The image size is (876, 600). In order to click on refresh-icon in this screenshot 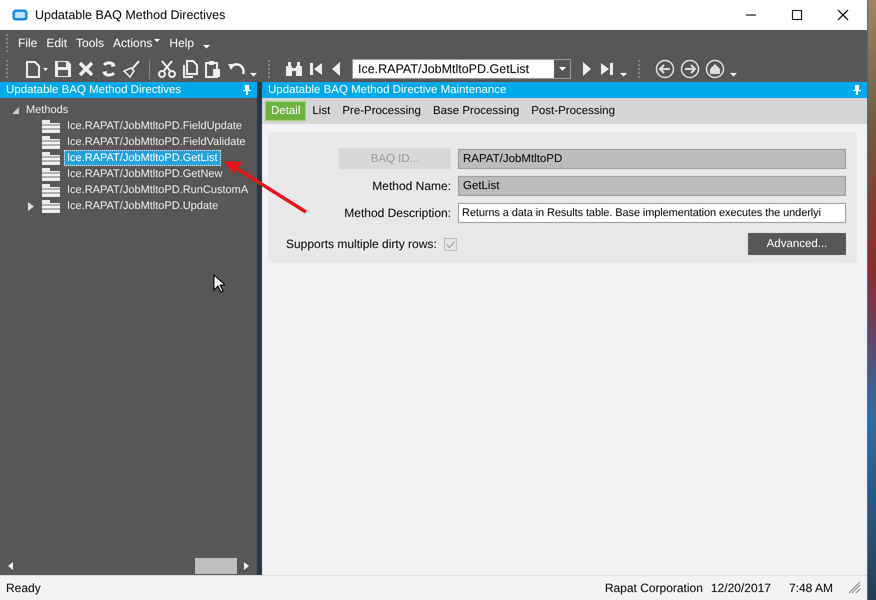, I will do `click(109, 69)`.